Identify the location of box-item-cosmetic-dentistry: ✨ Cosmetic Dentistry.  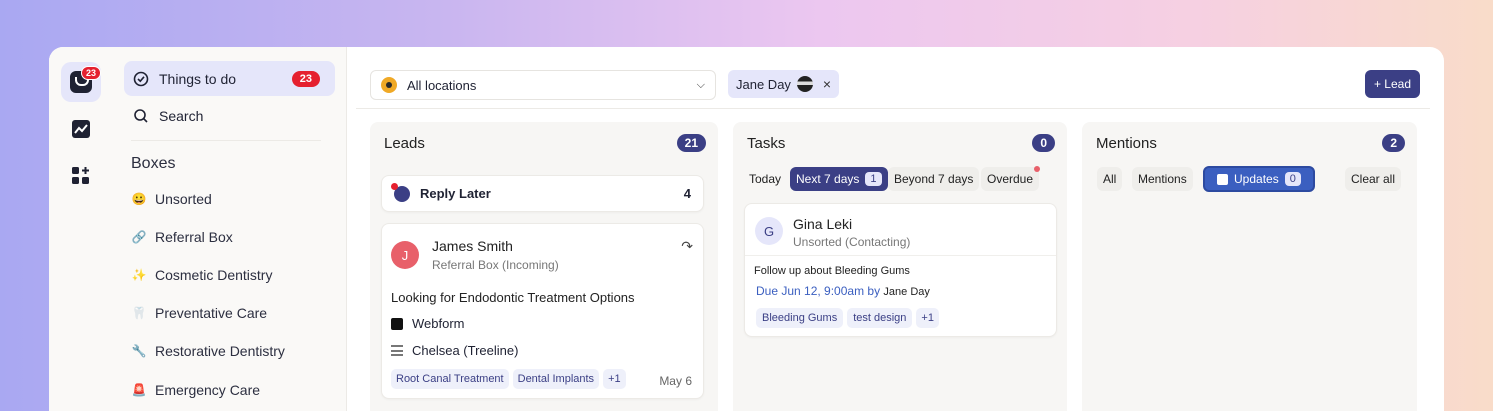
(202, 275).